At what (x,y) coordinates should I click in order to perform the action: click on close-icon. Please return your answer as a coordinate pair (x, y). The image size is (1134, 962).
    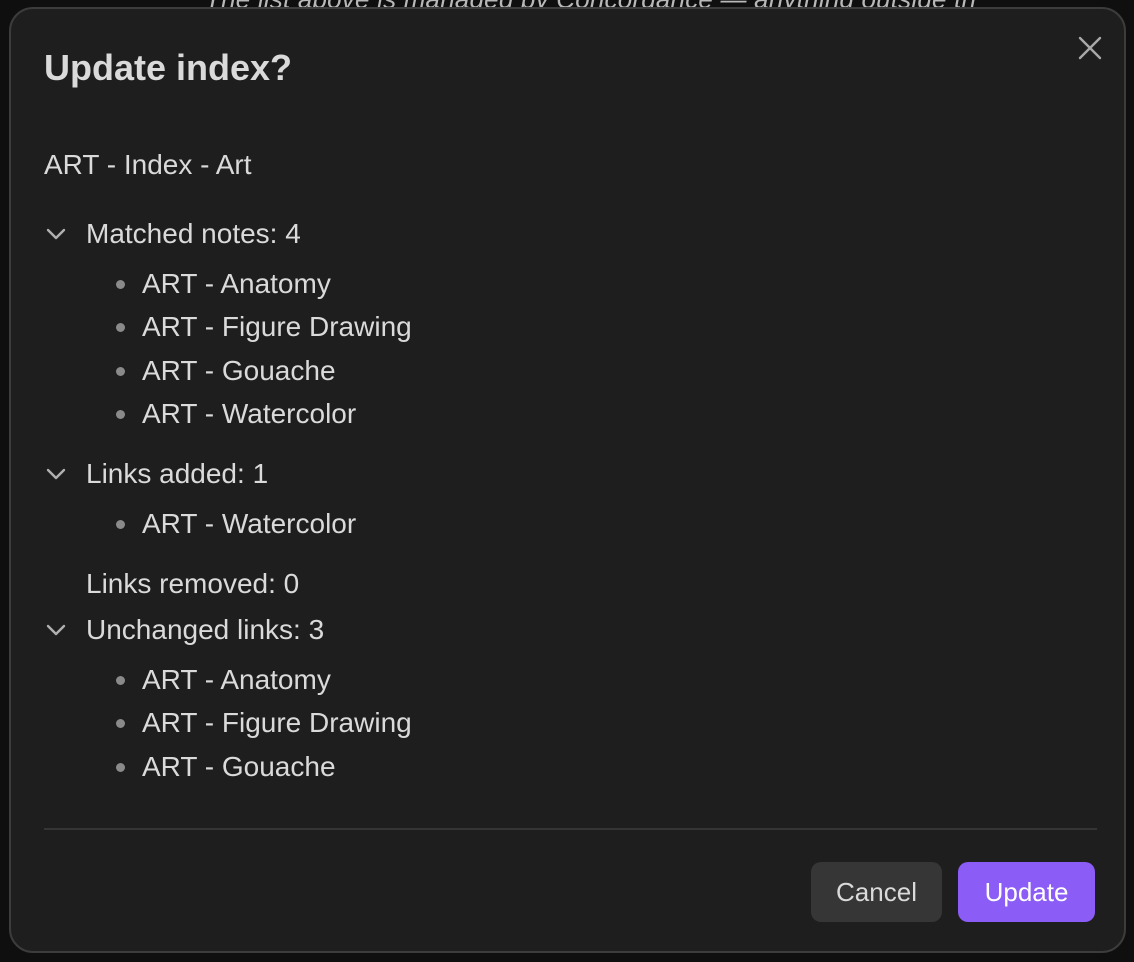
    Looking at the image, I should click on (1090, 48).